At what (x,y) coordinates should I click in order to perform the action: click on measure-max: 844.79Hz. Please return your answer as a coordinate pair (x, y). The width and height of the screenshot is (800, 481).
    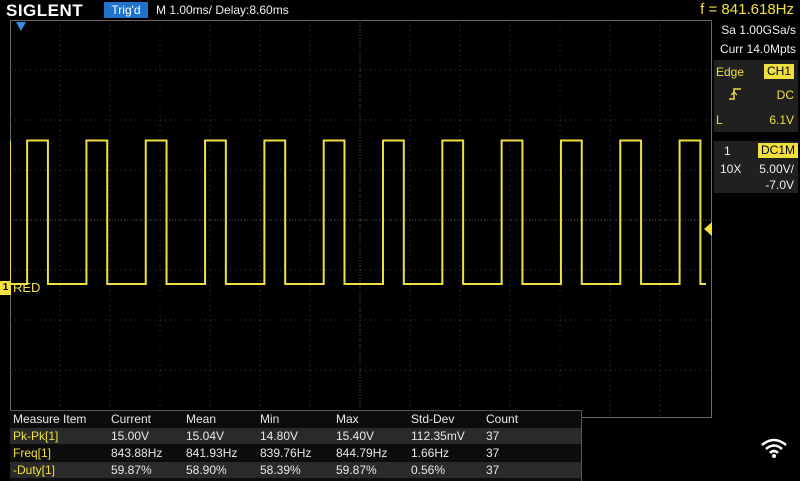
    Looking at the image, I should click on (362, 453).